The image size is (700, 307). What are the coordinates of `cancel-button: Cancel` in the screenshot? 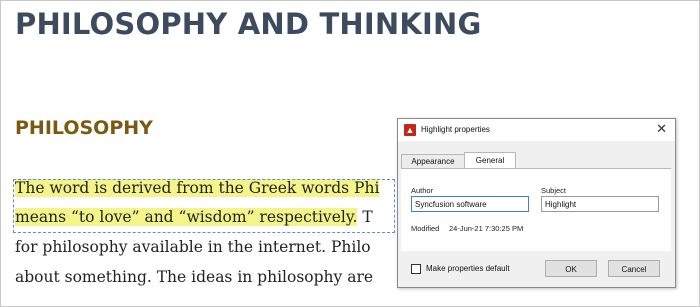 It's located at (634, 268).